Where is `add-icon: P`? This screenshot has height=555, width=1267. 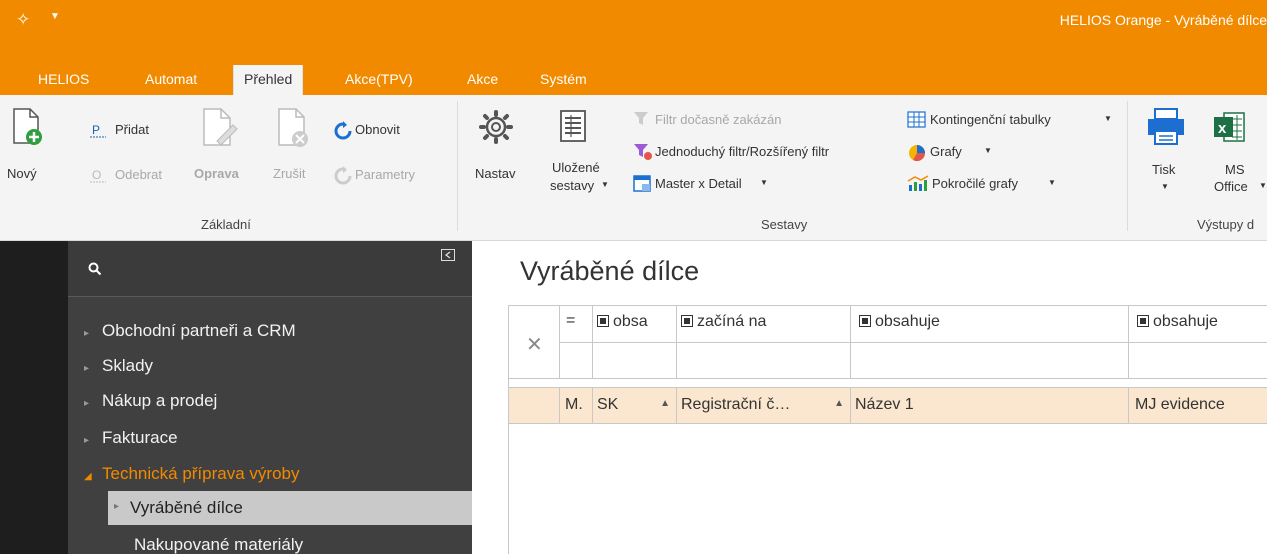
add-icon: P is located at coordinates (98, 130).